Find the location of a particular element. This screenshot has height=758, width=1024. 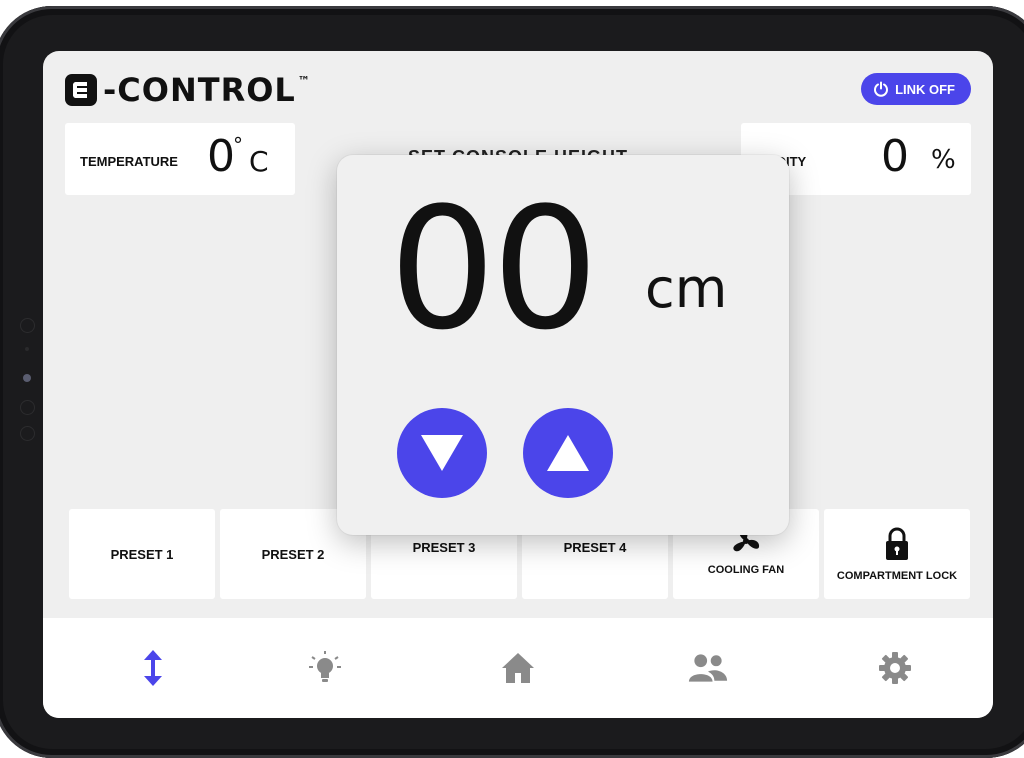

height-up-button is located at coordinates (568, 453).